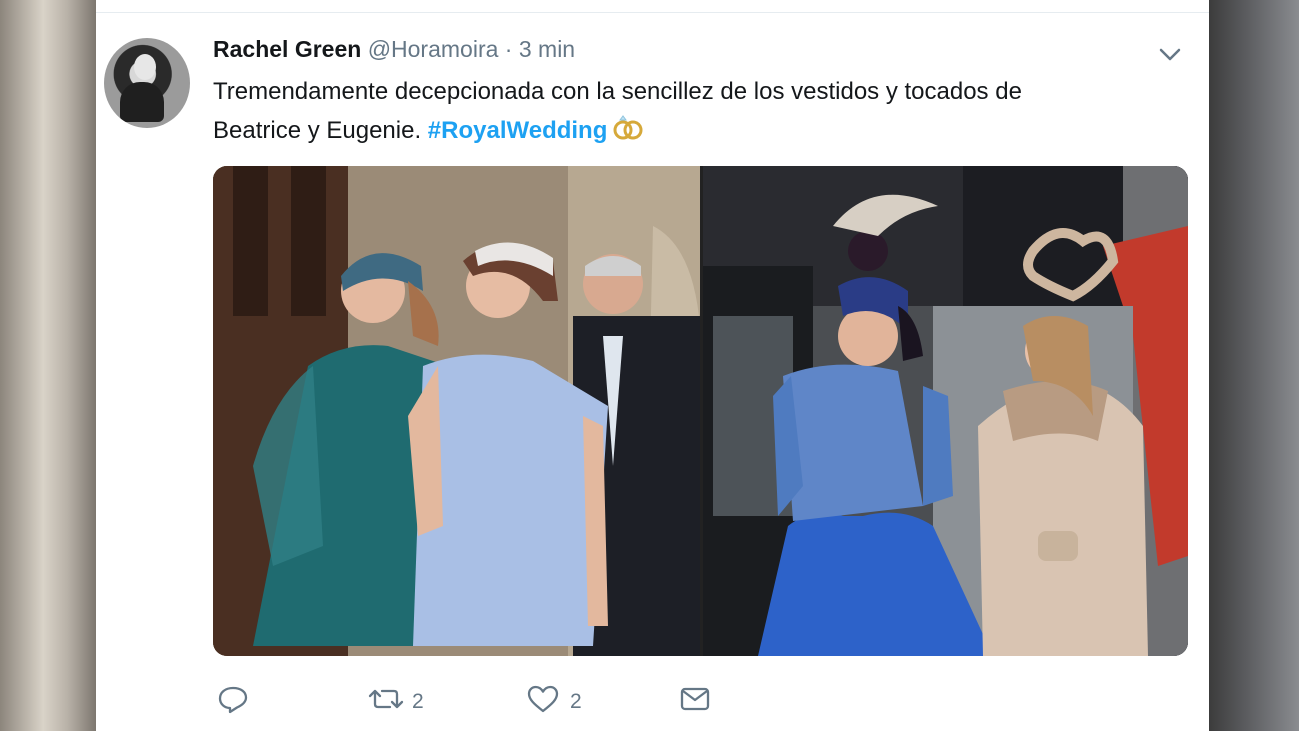 The image size is (1299, 731). Describe the element at coordinates (320, 130) in the screenshot. I see `tweet-text-start: Beatrice y Eugenie.` at that location.